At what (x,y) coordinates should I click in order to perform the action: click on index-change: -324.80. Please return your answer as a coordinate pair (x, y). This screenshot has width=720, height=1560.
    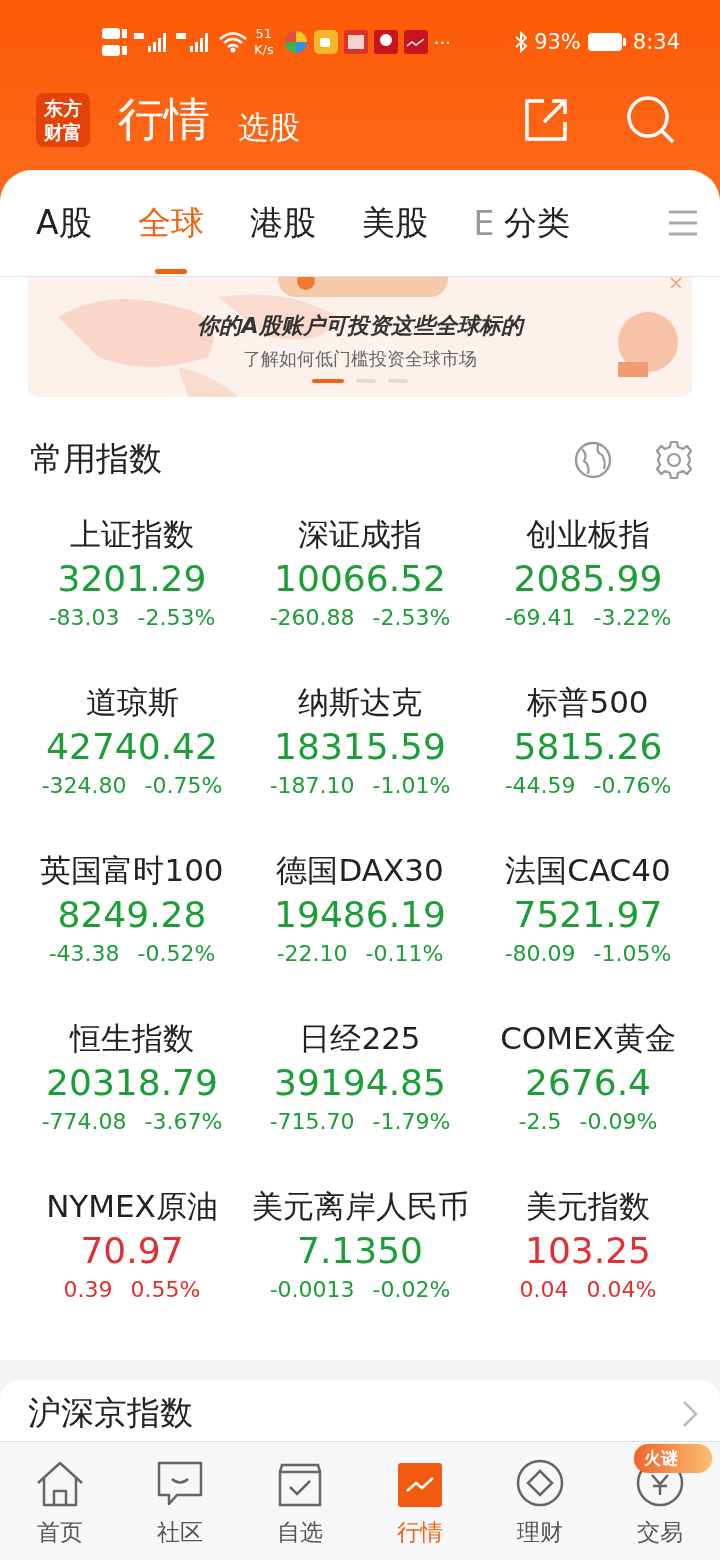
    Looking at the image, I should click on (84, 785).